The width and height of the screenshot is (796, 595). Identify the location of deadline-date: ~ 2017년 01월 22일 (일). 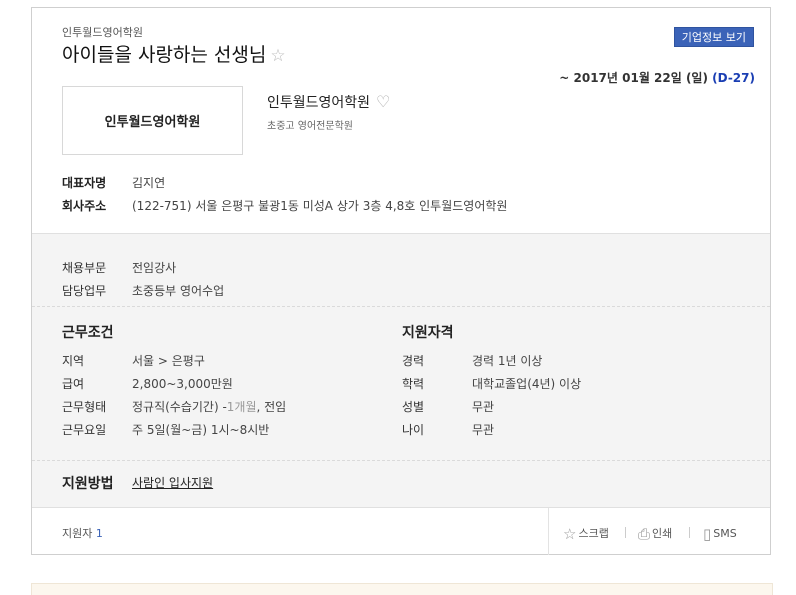
(633, 78).